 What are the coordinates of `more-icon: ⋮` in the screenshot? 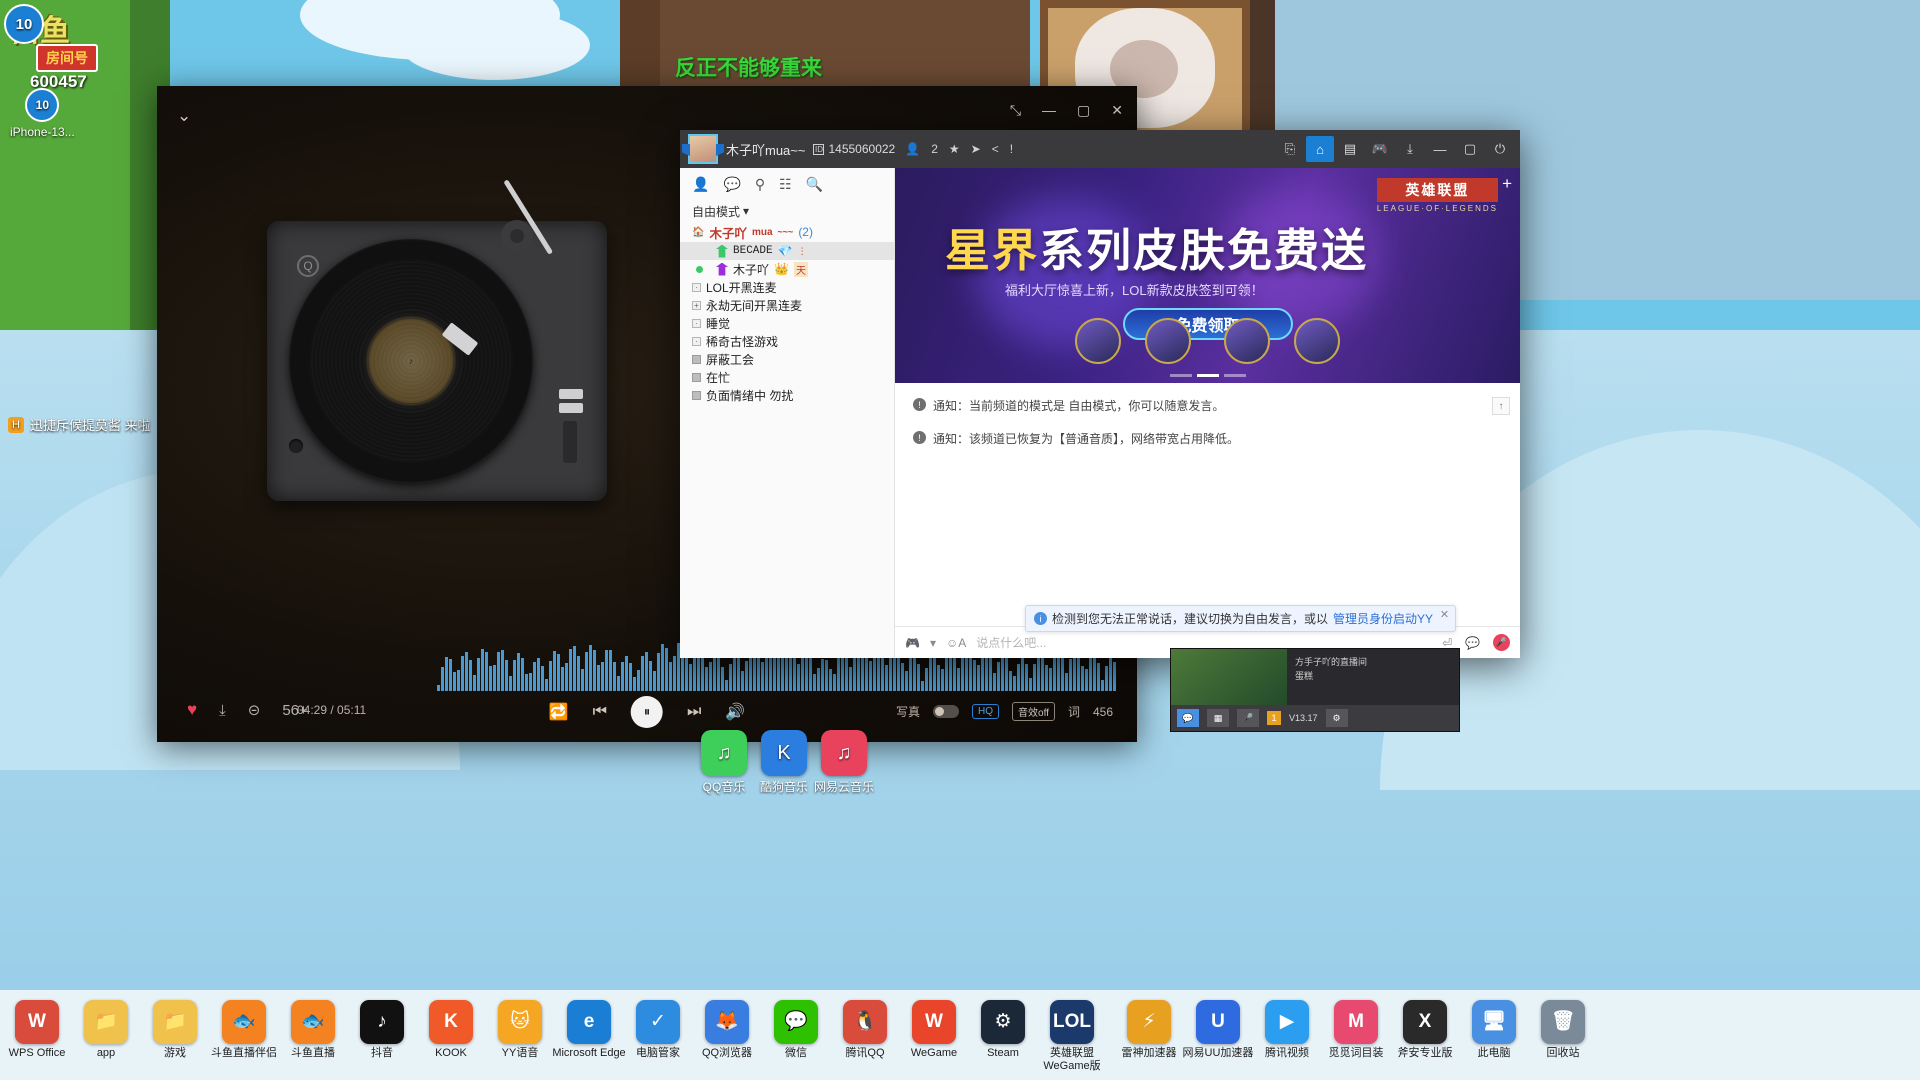 It's located at (802, 251).